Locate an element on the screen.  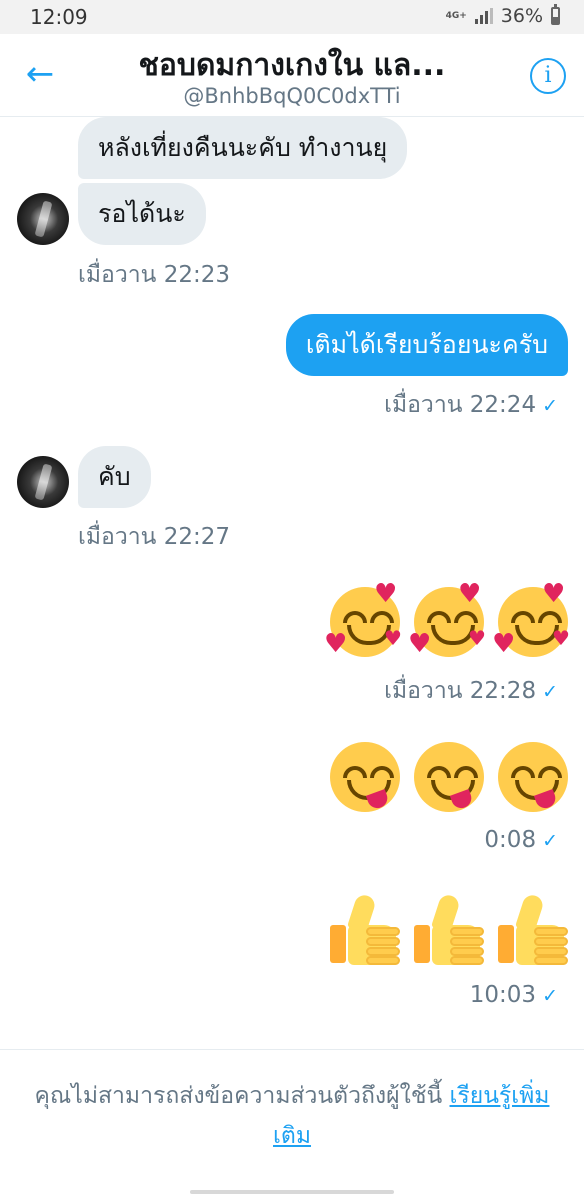
message-timestamp: เมื่อวาน 22:28 ✓ is located at coordinates (471, 691).